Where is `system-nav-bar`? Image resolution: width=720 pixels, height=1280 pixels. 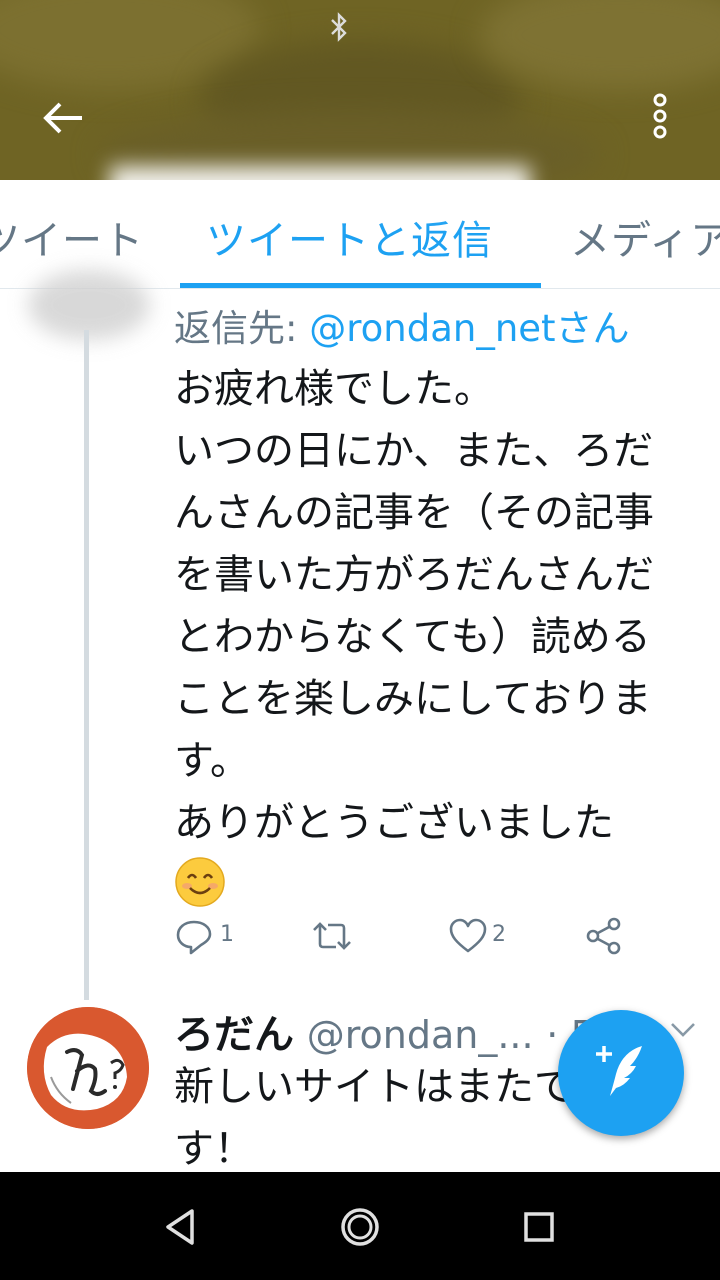
system-nav-bar is located at coordinates (360, 1226).